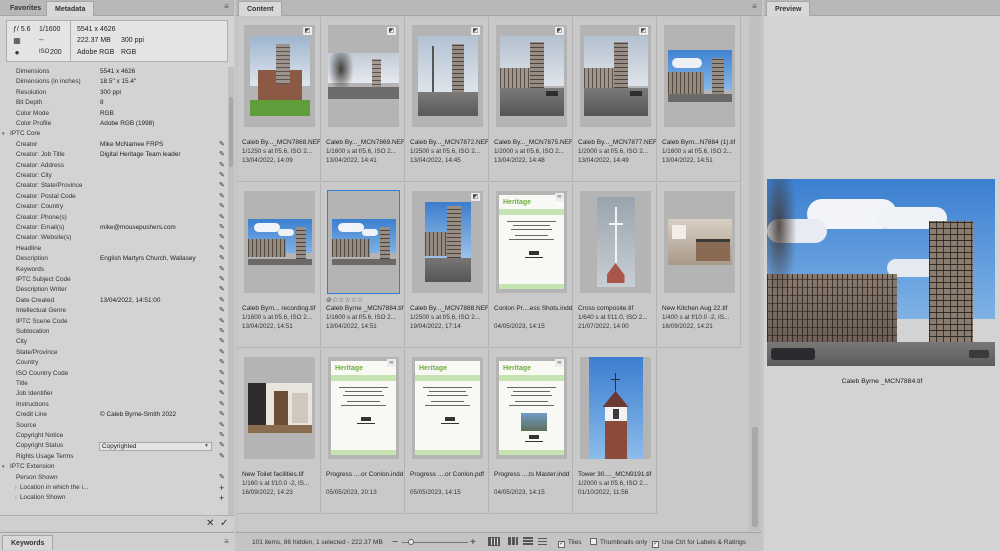 The image size is (1000, 551). What do you see at coordinates (224, 524) in the screenshot?
I see `apply-icon: ✓` at bounding box center [224, 524].